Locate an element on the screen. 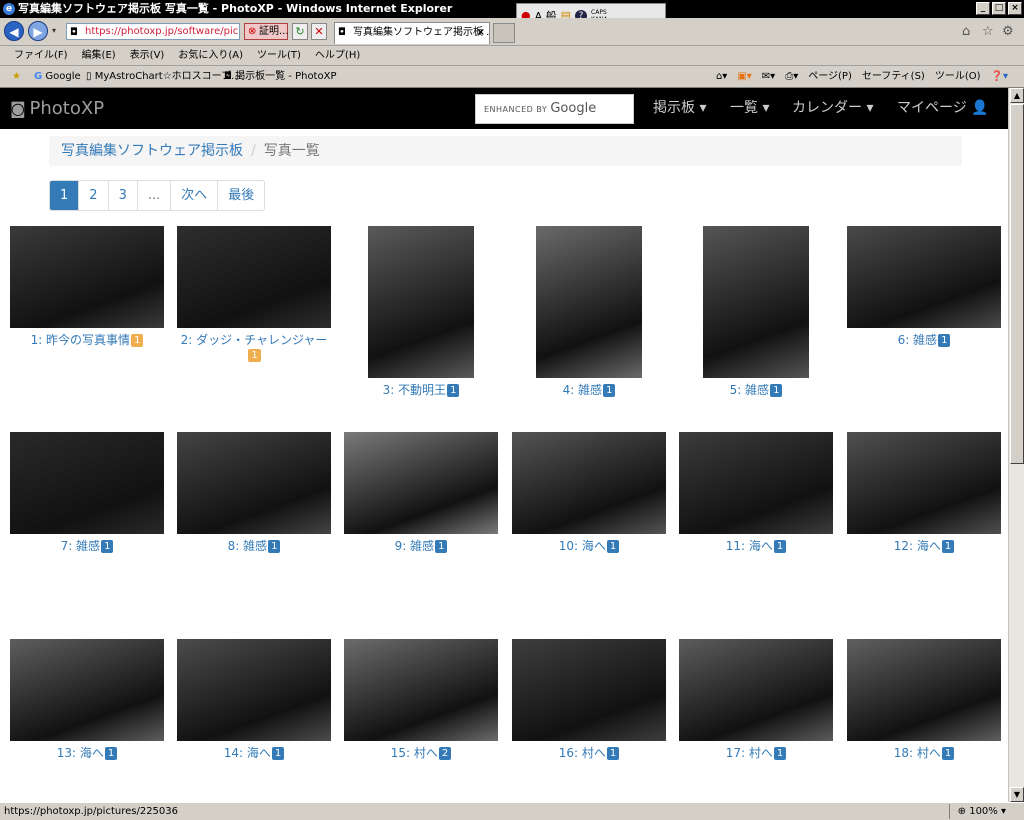  menu-view: 表示(V) is located at coordinates (147, 55).